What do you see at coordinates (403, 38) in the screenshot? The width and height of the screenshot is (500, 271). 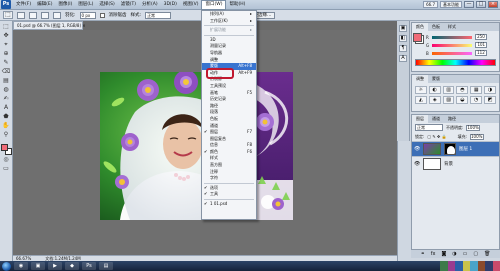 I see `panel-toggle-icon: ◧` at bounding box center [403, 38].